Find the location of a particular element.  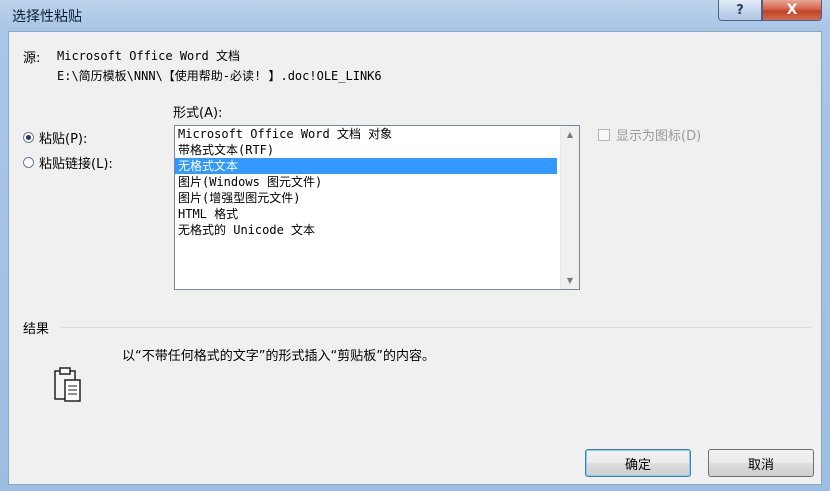

close-button: X is located at coordinates (792, 10).